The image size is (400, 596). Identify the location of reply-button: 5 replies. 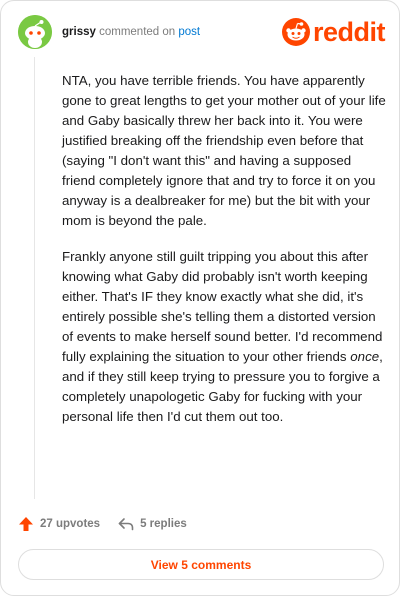
(152, 524).